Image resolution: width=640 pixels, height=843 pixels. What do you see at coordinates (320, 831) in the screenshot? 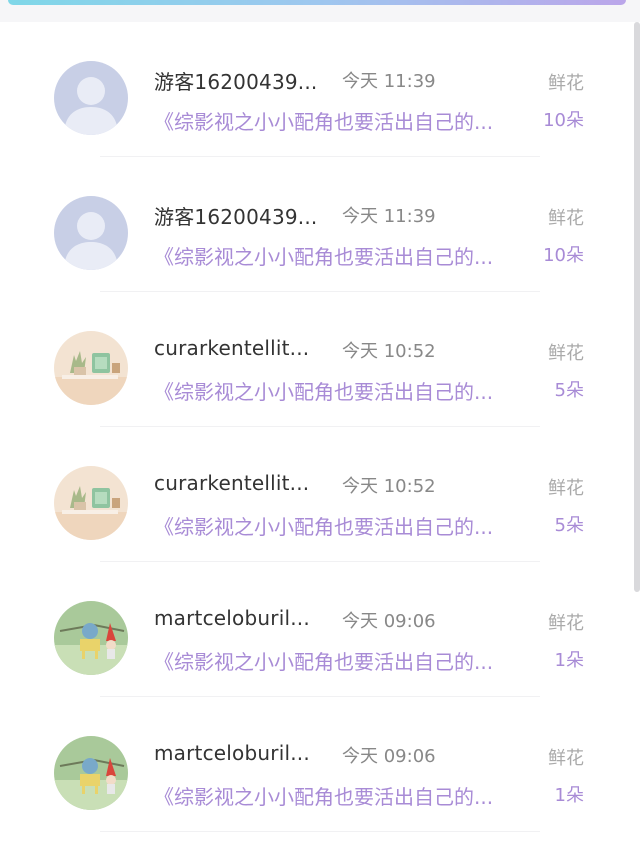
I see `row-divider` at bounding box center [320, 831].